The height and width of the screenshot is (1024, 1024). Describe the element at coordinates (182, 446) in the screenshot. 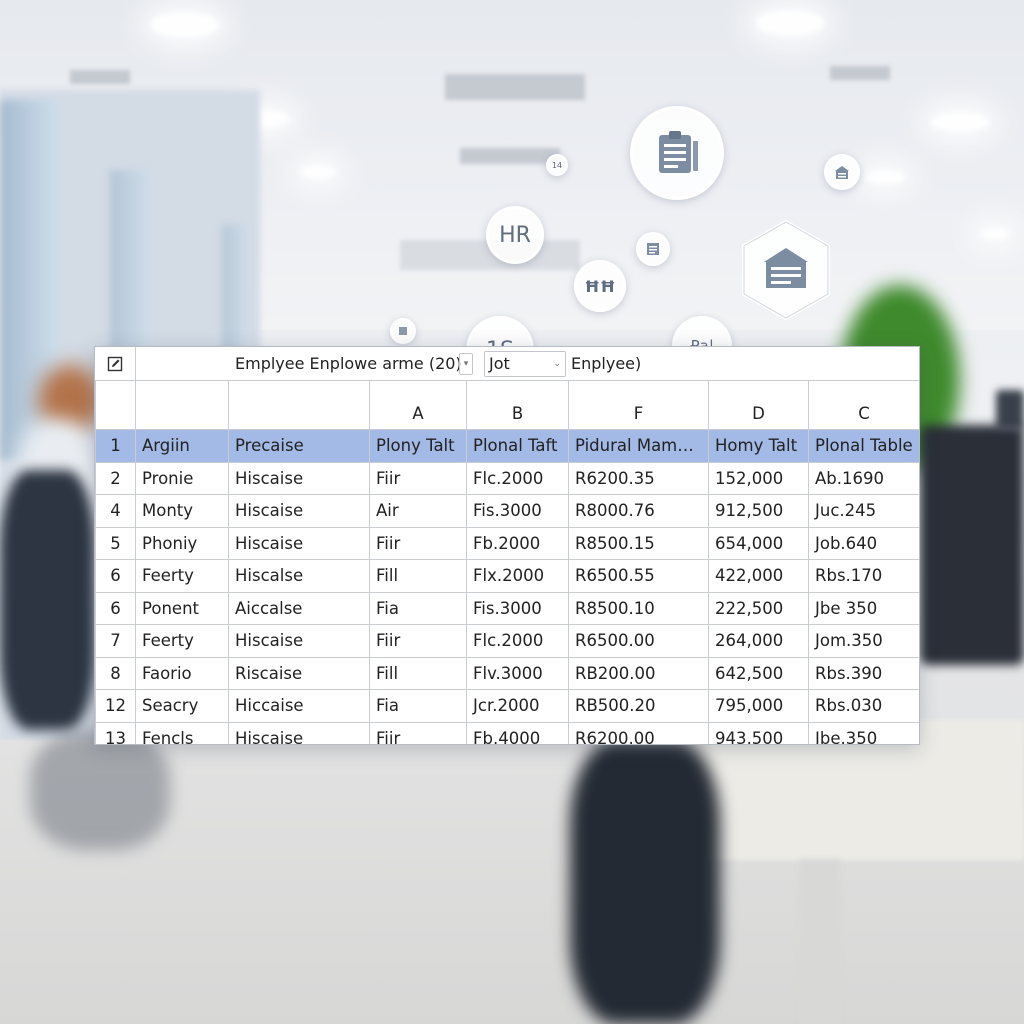

I see `header-cell: Argiin` at that location.